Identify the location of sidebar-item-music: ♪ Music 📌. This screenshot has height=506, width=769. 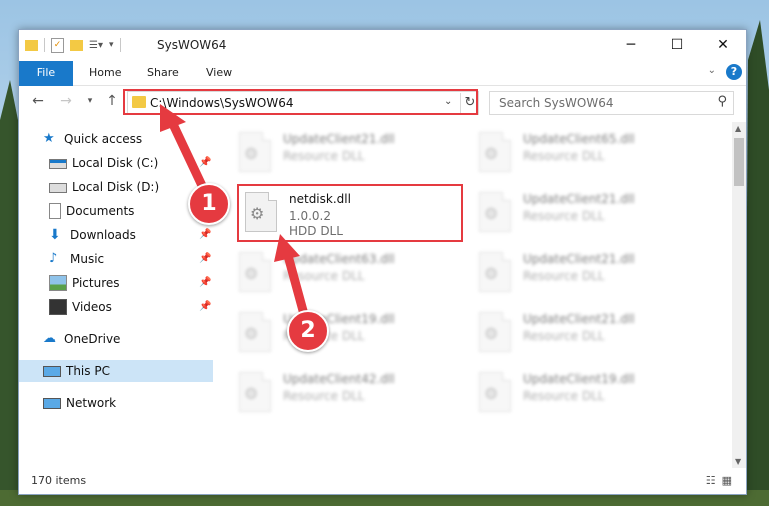
(130, 259).